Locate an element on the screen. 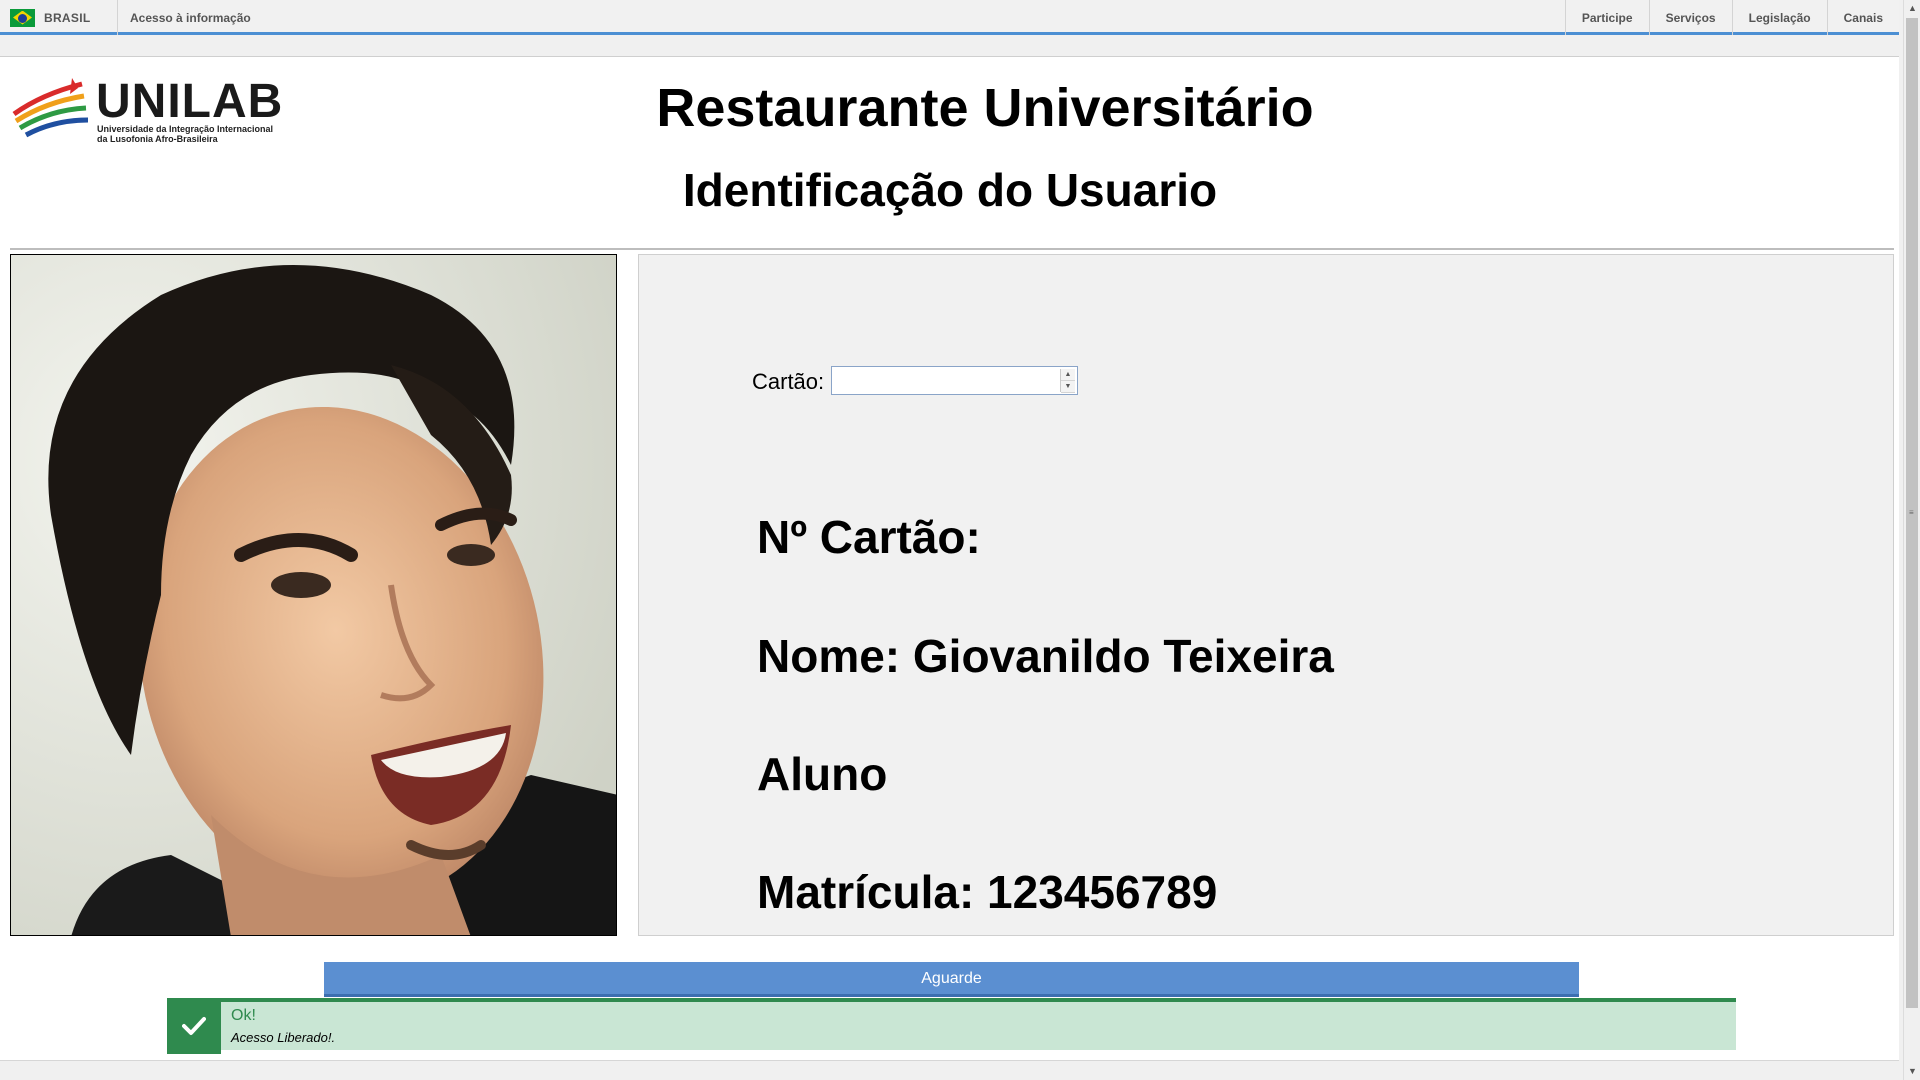 The width and height of the screenshot is (1920, 1080). brasil-link: BRASIL is located at coordinates (59, 17).